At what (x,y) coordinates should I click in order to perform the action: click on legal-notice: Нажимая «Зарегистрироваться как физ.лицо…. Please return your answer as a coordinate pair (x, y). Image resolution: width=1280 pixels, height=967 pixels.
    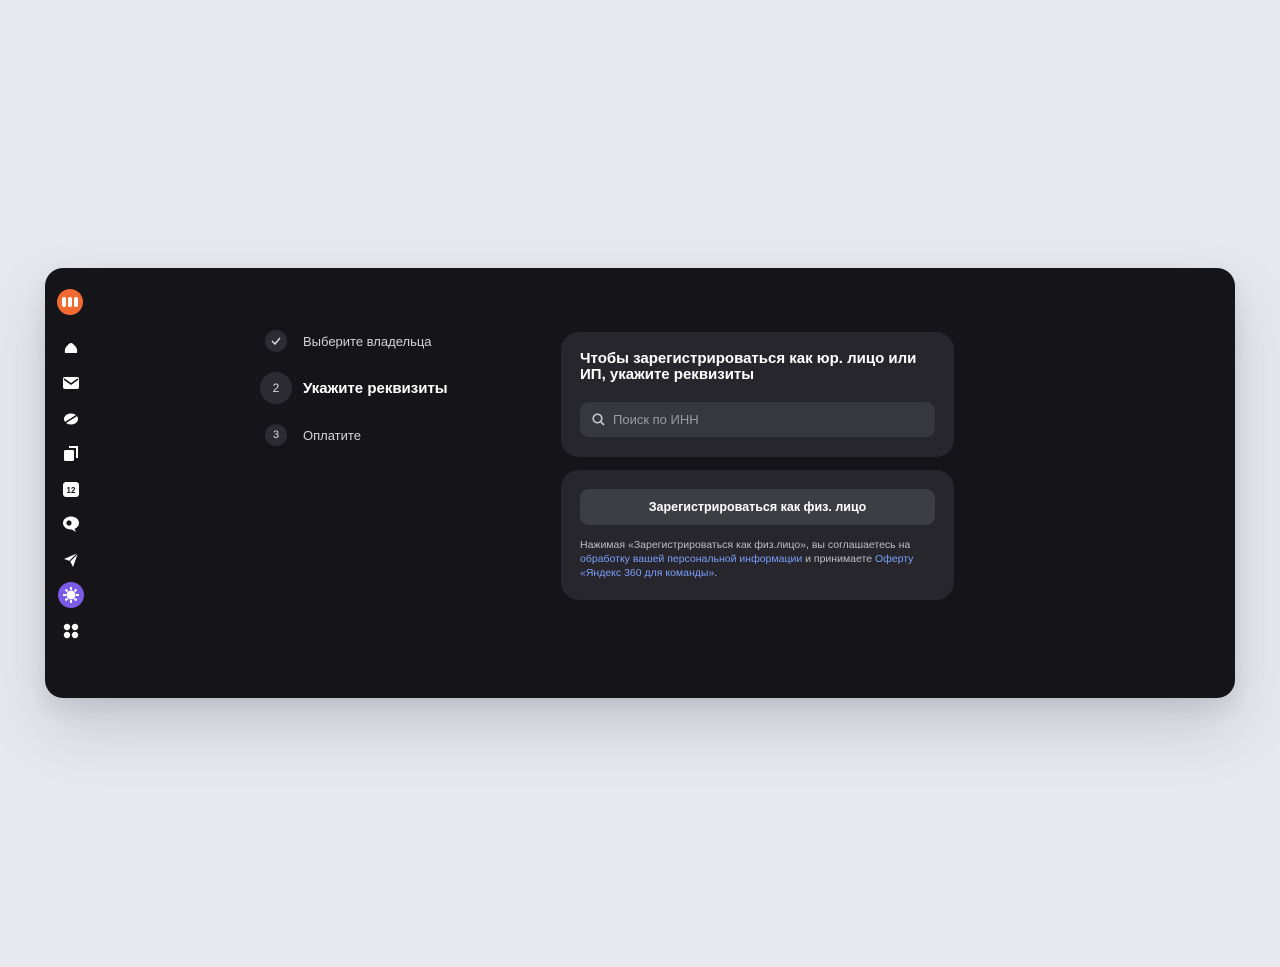
    Looking at the image, I should click on (760, 559).